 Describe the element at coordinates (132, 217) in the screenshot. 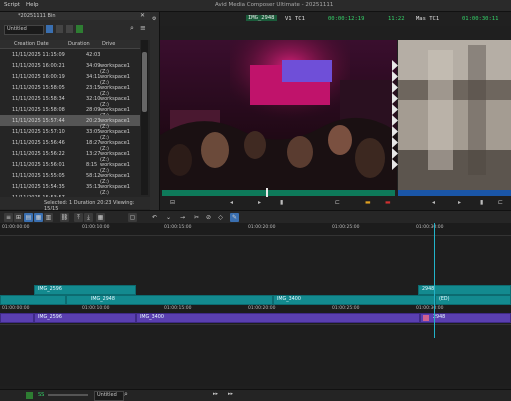

I see `monitor-icon: ▢` at that location.